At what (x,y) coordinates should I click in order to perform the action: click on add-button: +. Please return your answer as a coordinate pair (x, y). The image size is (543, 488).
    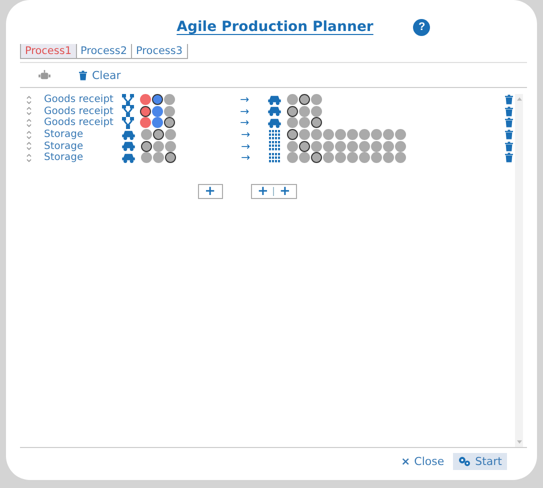
    Looking at the image, I should click on (210, 191).